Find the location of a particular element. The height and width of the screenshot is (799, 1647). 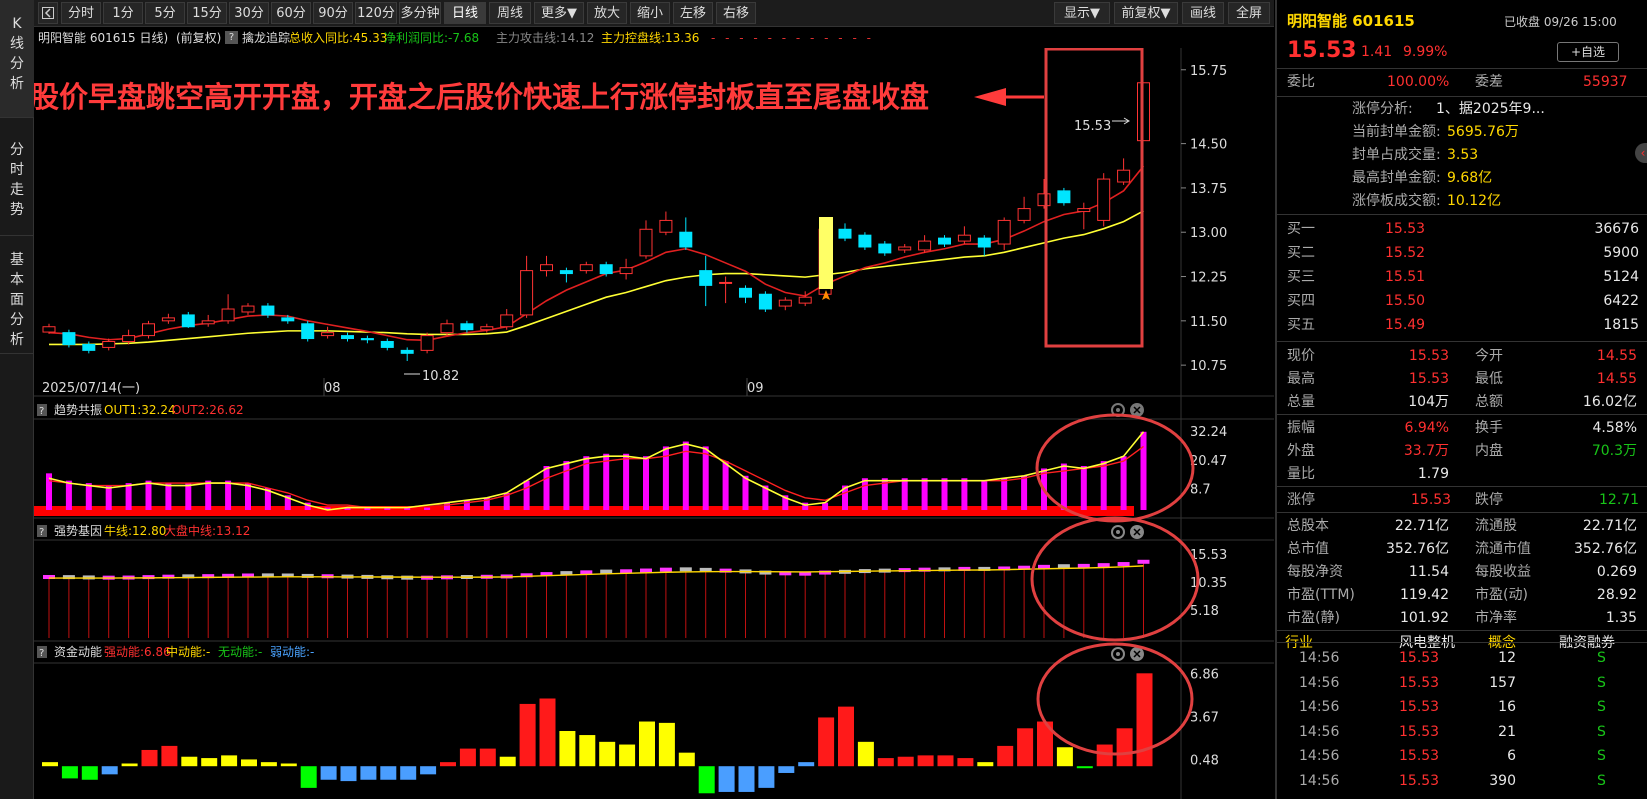

zoom-out-button: 缩小 is located at coordinates (650, 13).